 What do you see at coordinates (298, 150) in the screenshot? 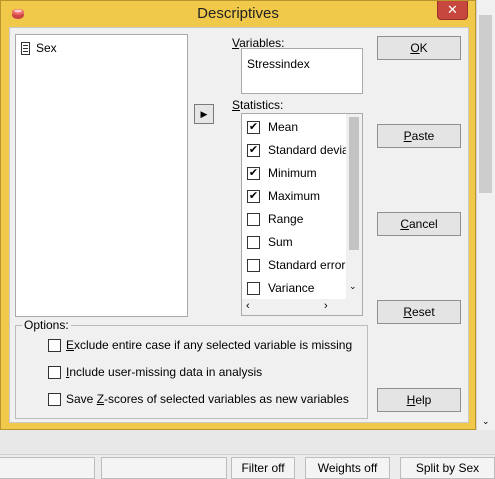
I see `stat-item-std-deviation: ✔ Standard devia` at bounding box center [298, 150].